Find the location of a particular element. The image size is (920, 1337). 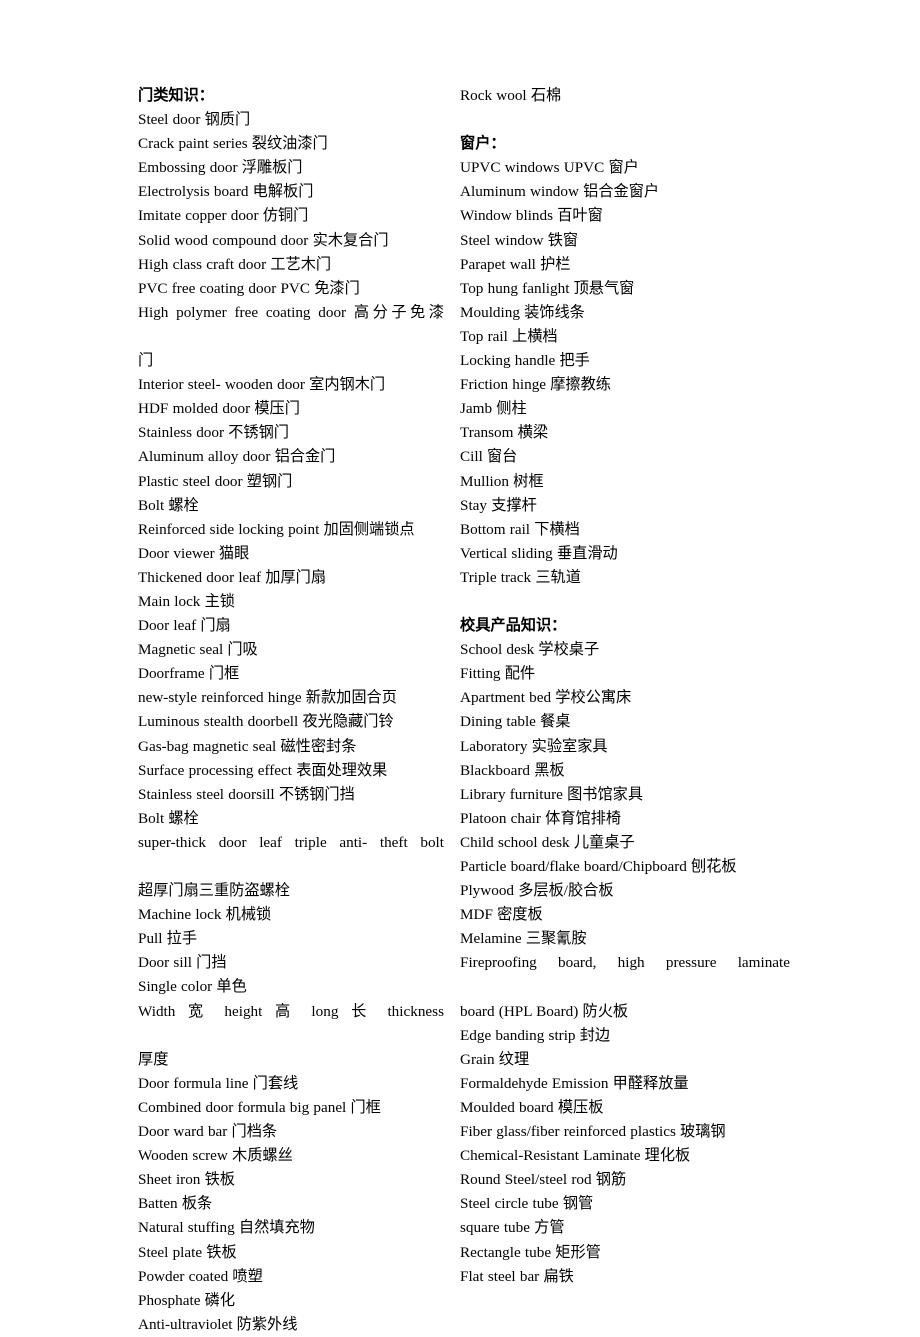

glossary-entry: Stay 支撑杆 is located at coordinates (498, 505).